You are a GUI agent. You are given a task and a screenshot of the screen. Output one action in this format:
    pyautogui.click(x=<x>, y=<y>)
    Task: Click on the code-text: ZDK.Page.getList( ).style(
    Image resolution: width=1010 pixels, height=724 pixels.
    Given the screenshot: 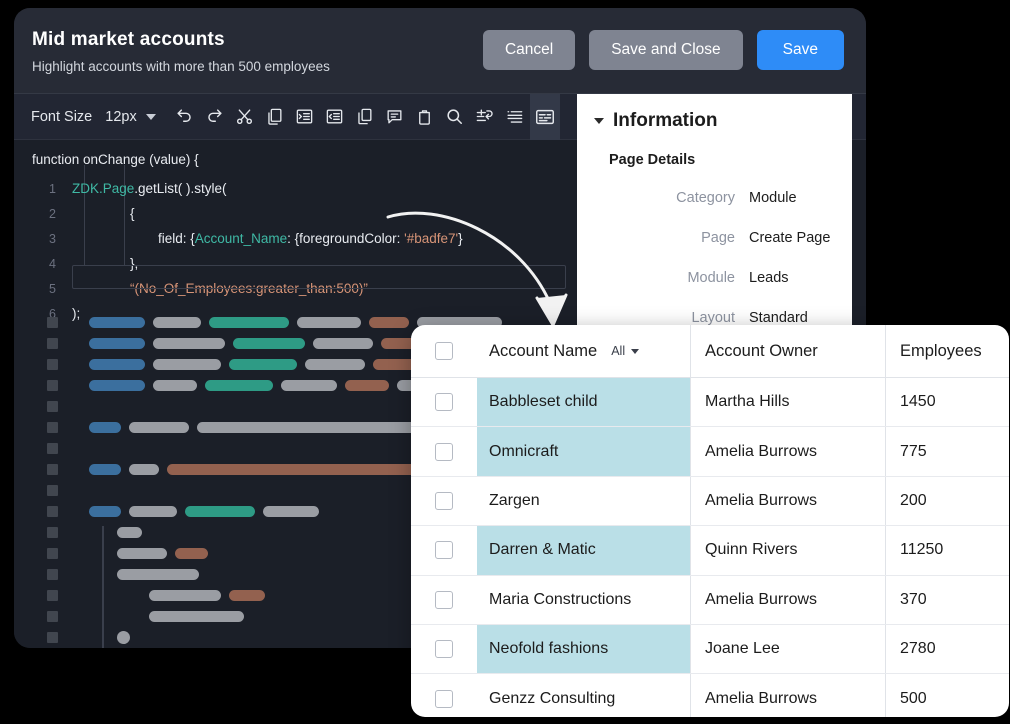 What is the action you would take?
    pyautogui.click(x=149, y=188)
    